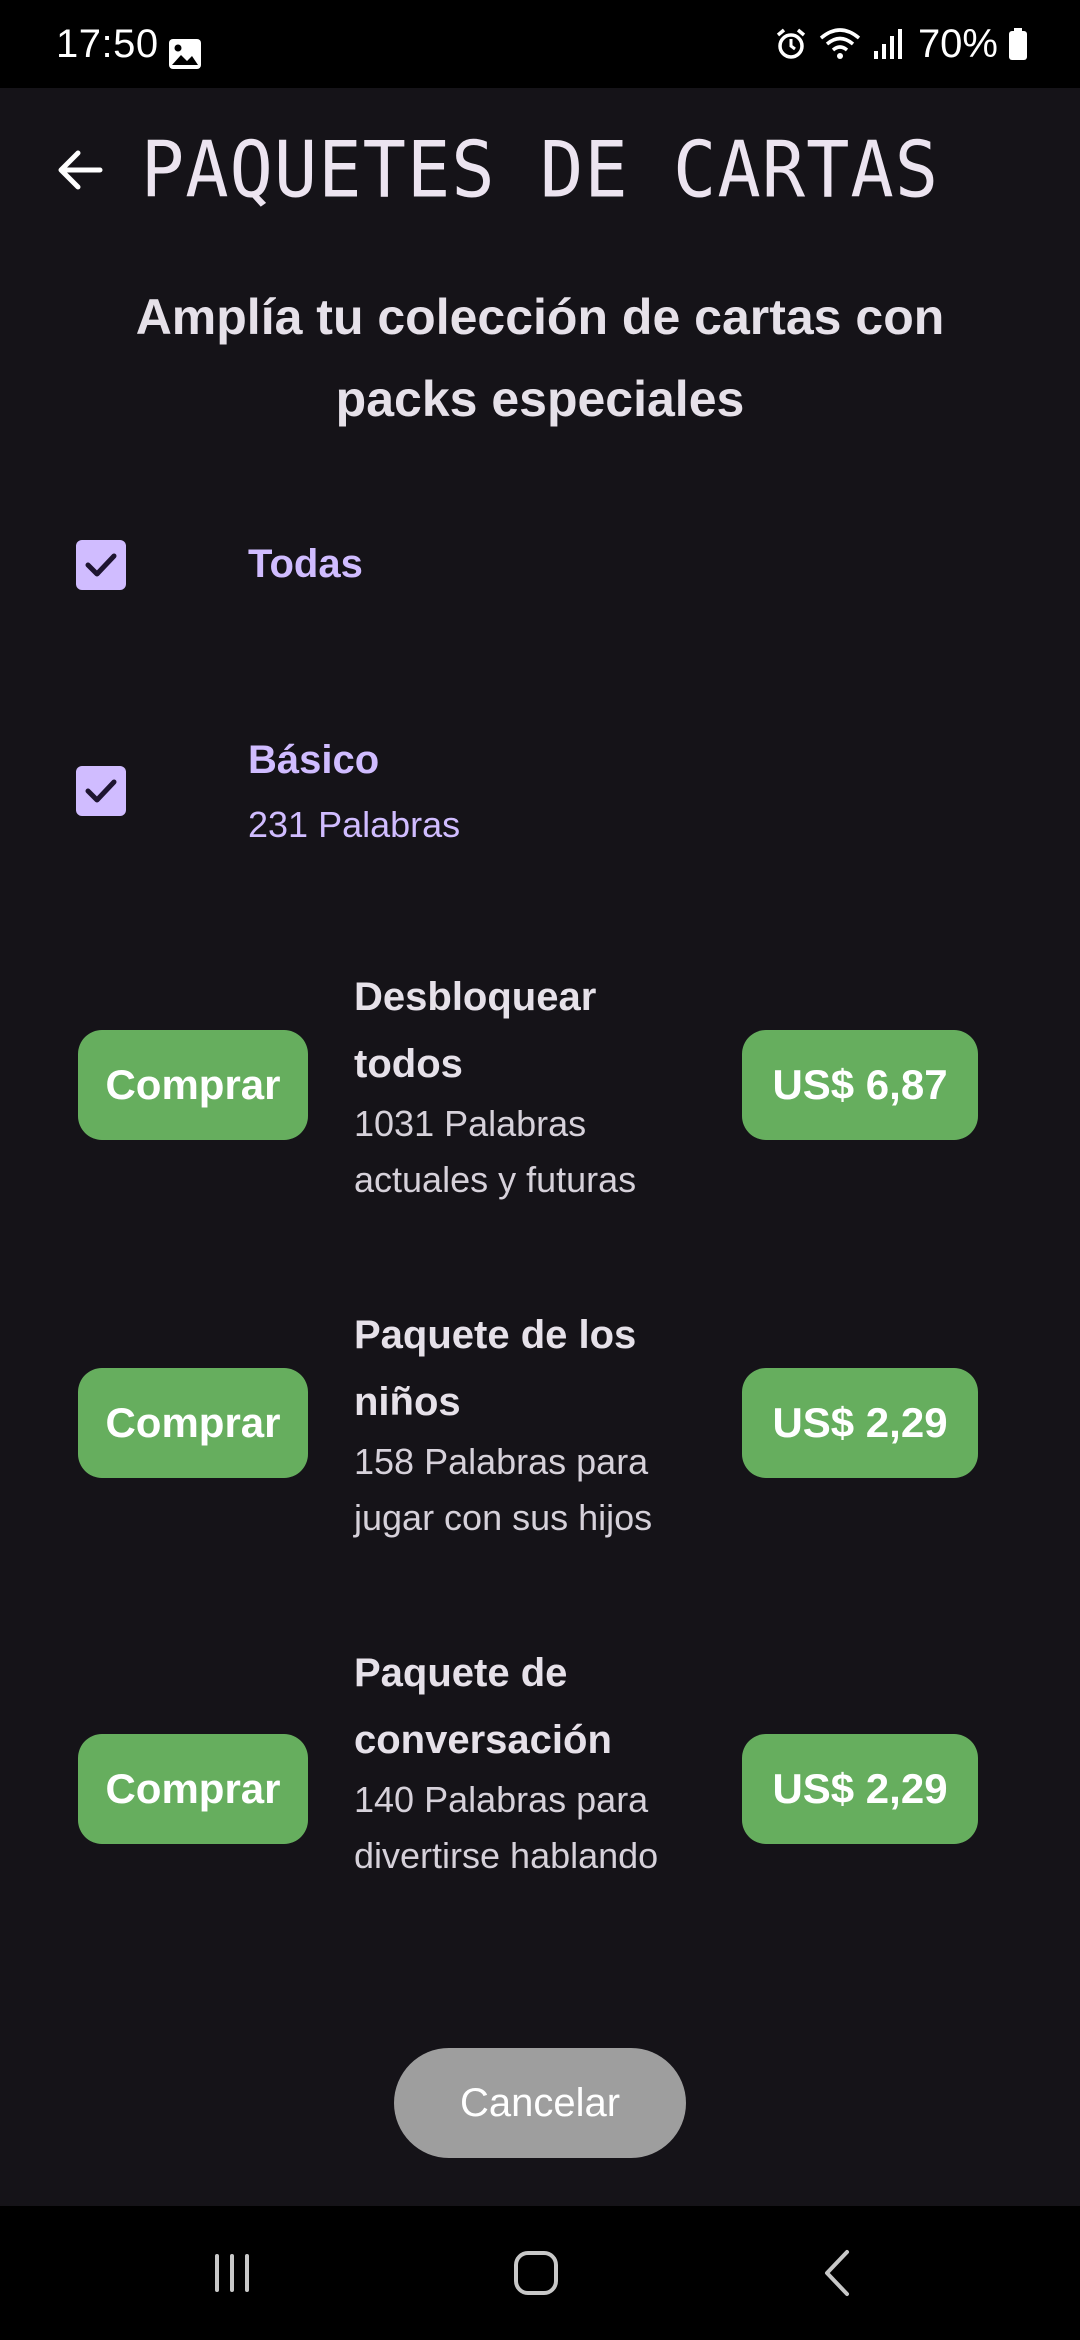  I want to click on home-button, so click(536, 2273).